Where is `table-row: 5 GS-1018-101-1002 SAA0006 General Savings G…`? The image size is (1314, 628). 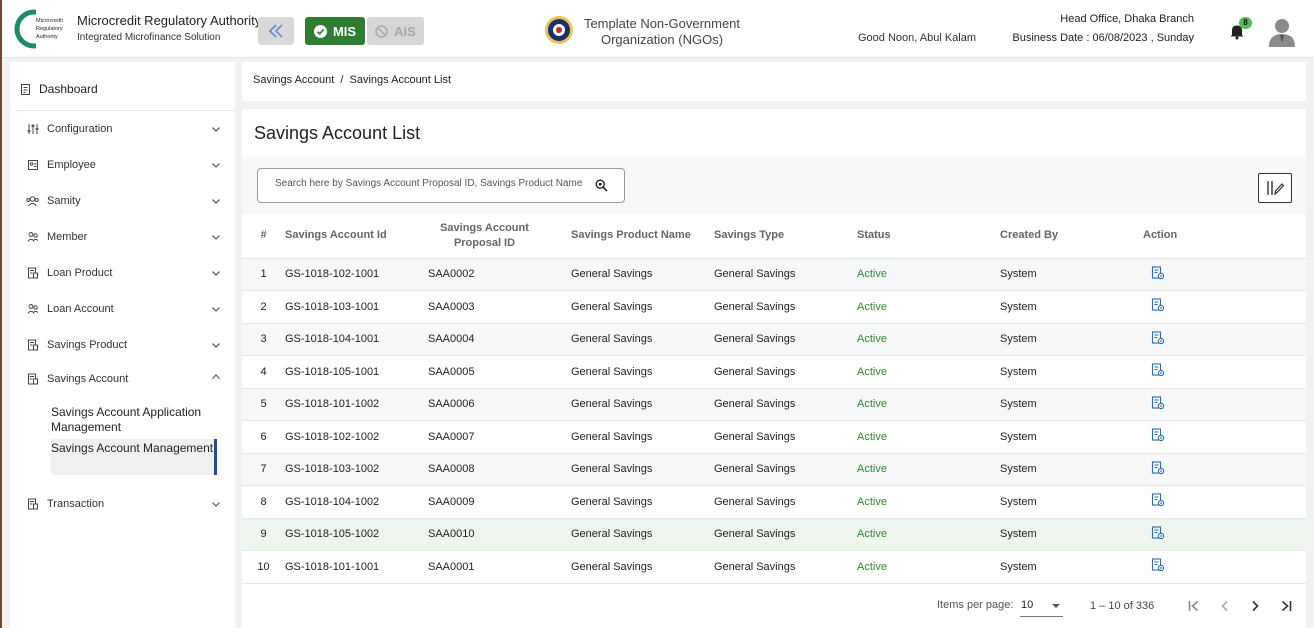 table-row: 5 GS-1018-101-1002 SAA0006 General Savings G… is located at coordinates (774, 404).